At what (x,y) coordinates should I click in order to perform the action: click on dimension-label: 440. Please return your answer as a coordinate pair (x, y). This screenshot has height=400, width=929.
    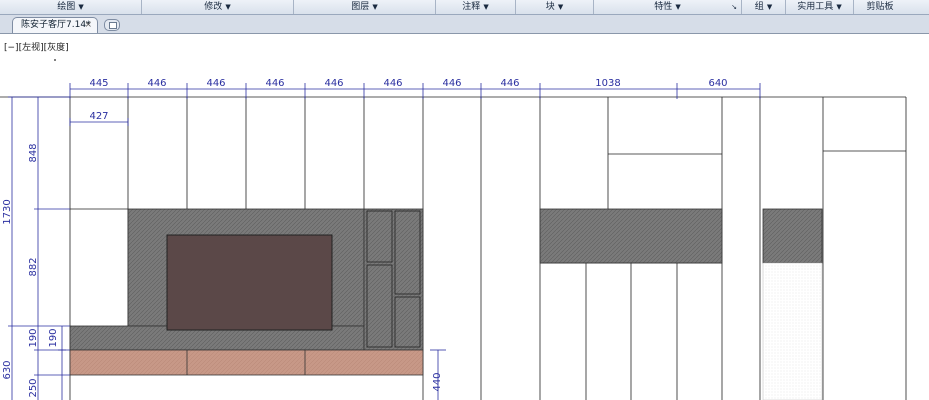
    Looking at the image, I should click on (437, 381).